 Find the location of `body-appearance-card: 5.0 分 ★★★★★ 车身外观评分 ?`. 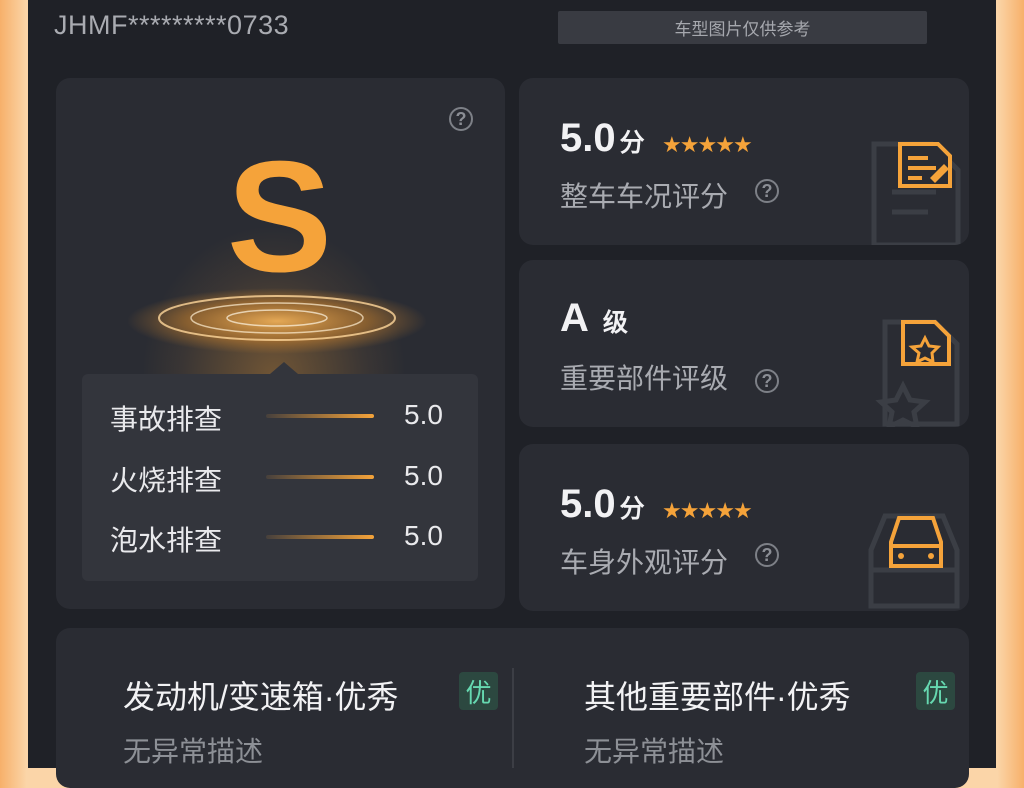

body-appearance-card: 5.0 分 ★★★★★ 车身外观评分 ? is located at coordinates (744, 527).